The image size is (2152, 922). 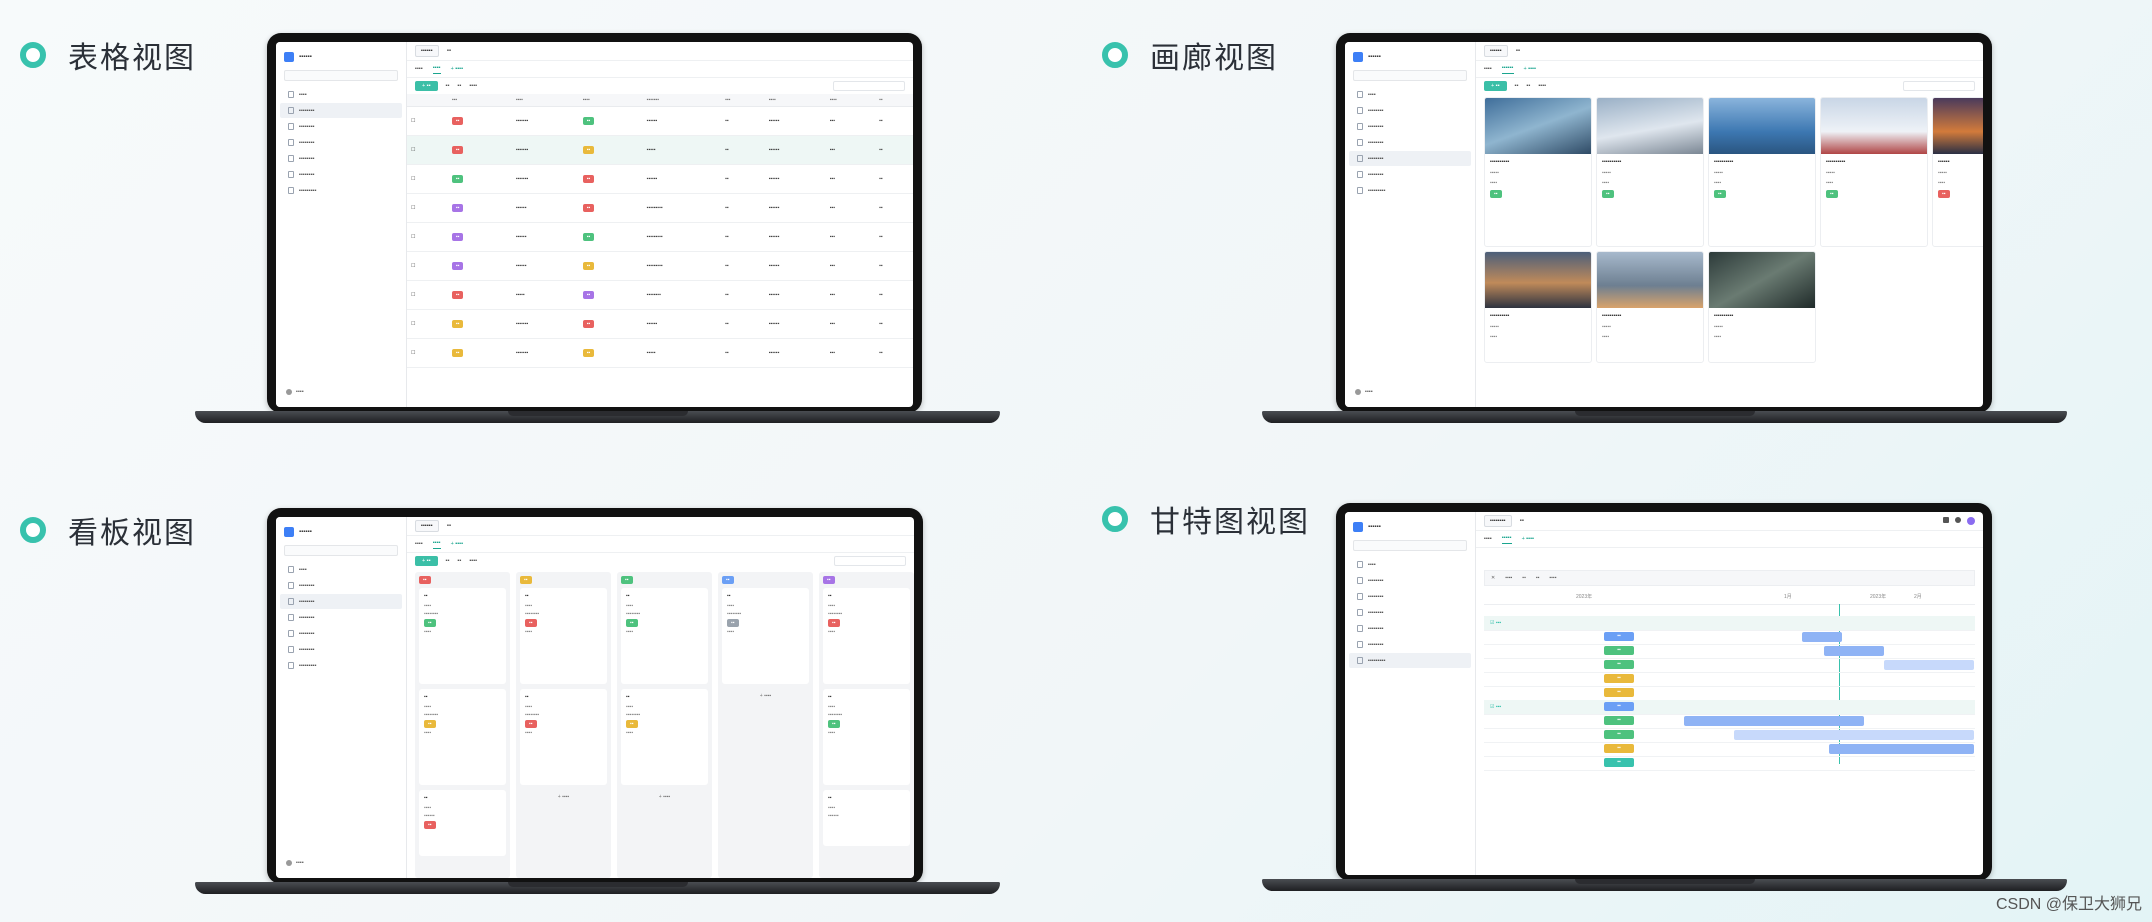 What do you see at coordinates (462, 823) in the screenshot?
I see `kanban-card: ▪▪ ▪▪▪▪ ▪▪▪▪▪▪ ▪▪` at bounding box center [462, 823].